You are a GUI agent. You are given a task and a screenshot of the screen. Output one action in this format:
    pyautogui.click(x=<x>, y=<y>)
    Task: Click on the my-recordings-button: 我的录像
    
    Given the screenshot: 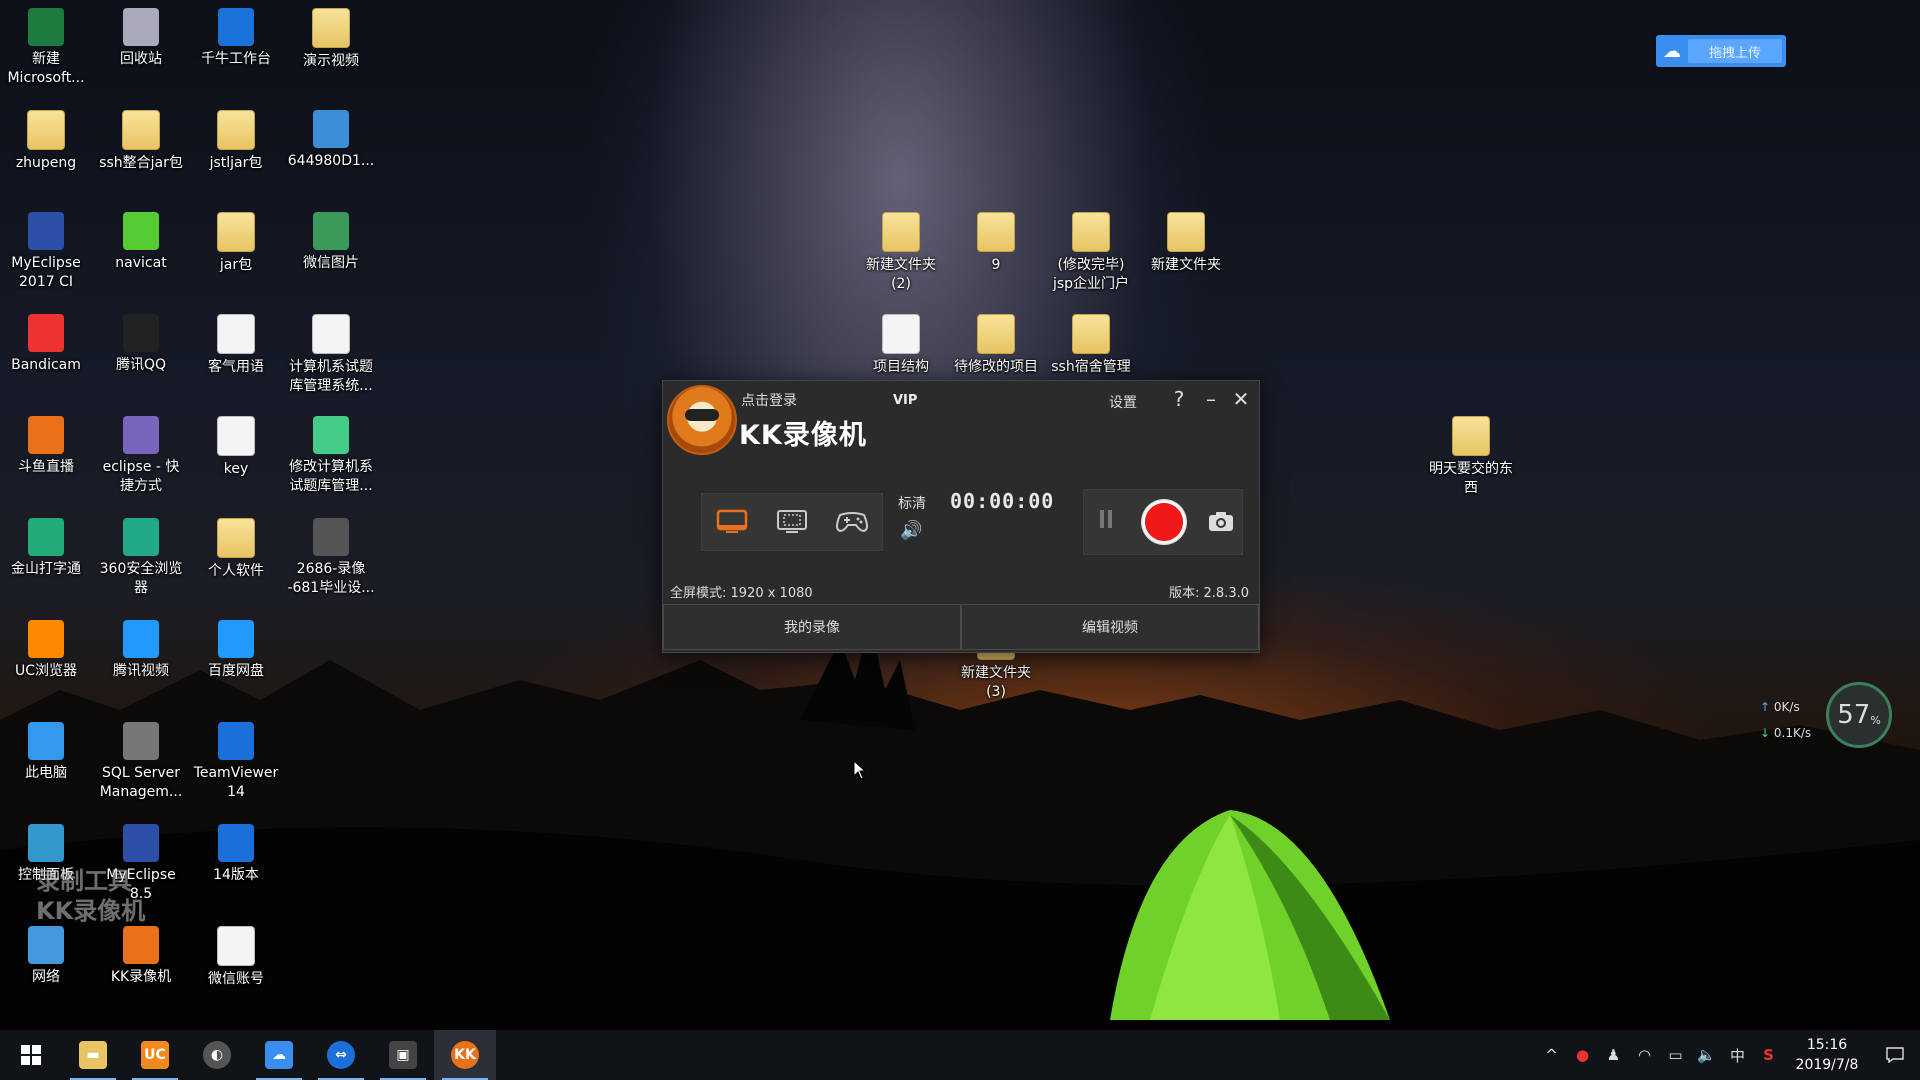 What is the action you would take?
    pyautogui.click(x=812, y=627)
    